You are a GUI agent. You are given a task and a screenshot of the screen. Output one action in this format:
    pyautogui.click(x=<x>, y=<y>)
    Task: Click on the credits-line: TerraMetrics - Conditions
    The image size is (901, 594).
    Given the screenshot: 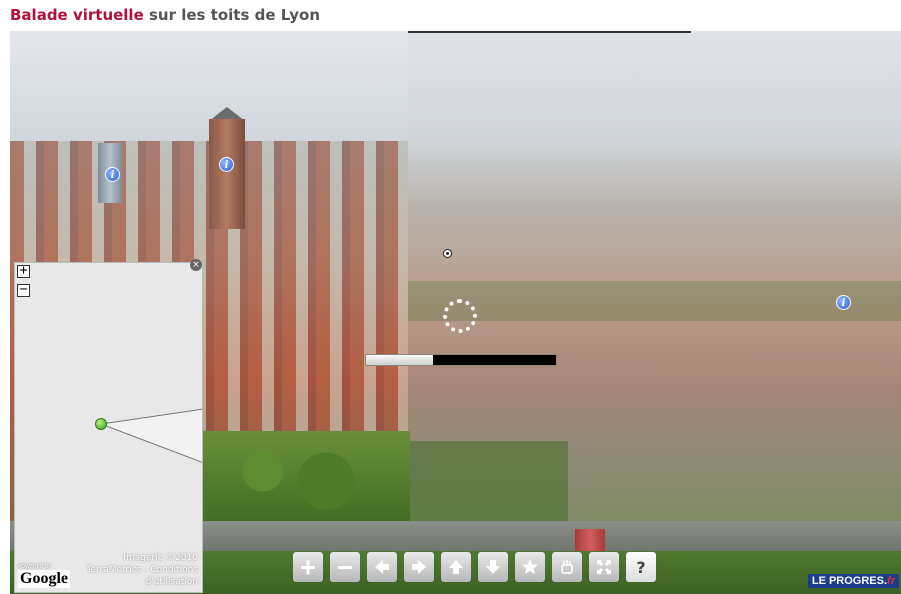 What is the action you would take?
    pyautogui.click(x=142, y=570)
    